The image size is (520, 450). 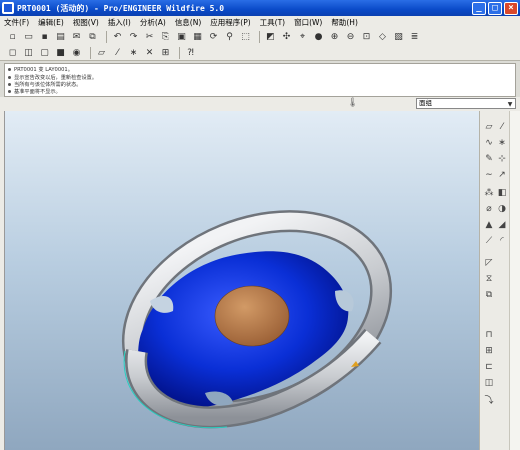 What do you see at coordinates (334, 37) in the screenshot?
I see `zoom-in-icon: ⊕` at bounding box center [334, 37].